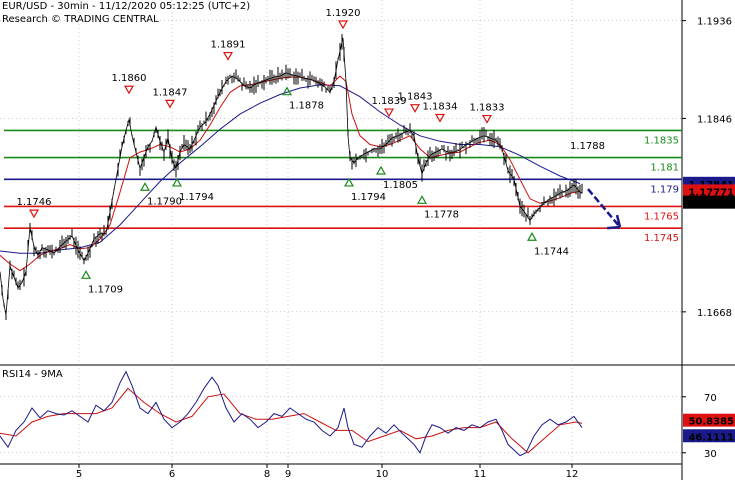 The height and width of the screenshot is (480, 735). Describe the element at coordinates (711, 422) in the screenshot. I see `rsi-tag-label: 50.8385` at that location.